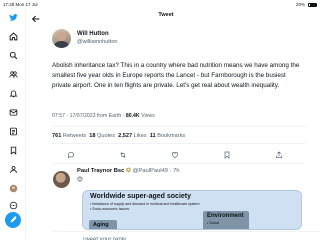 Image resolution: width=320 pixels, height=240 pixels. I want to click on bookmark-icon, so click(227, 155).